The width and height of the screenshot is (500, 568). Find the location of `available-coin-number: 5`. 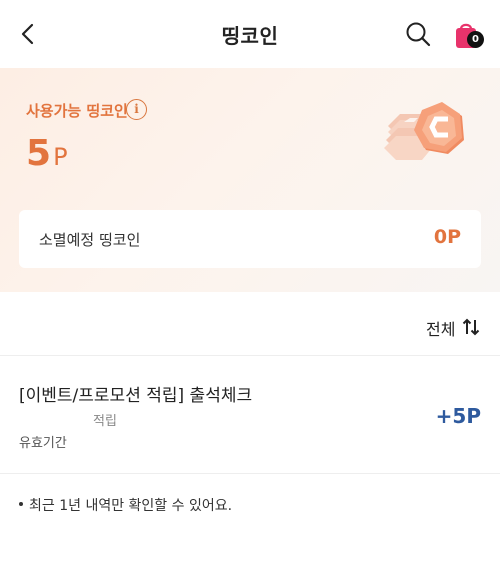

available-coin-number: 5 is located at coordinates (39, 153).